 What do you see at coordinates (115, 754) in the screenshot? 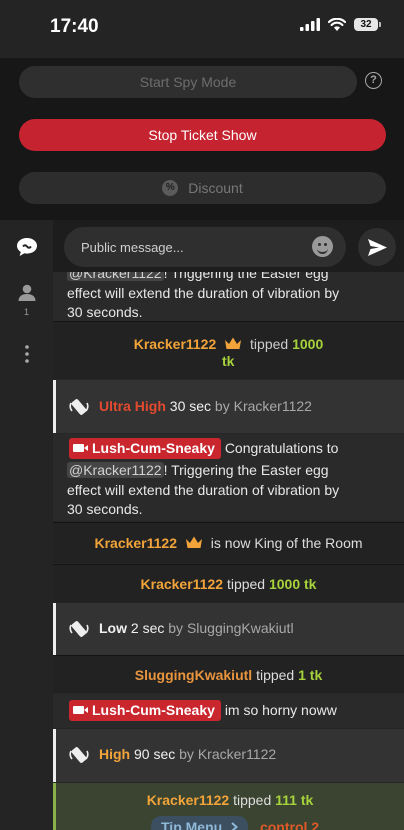
I see `vibration-level: High` at bounding box center [115, 754].